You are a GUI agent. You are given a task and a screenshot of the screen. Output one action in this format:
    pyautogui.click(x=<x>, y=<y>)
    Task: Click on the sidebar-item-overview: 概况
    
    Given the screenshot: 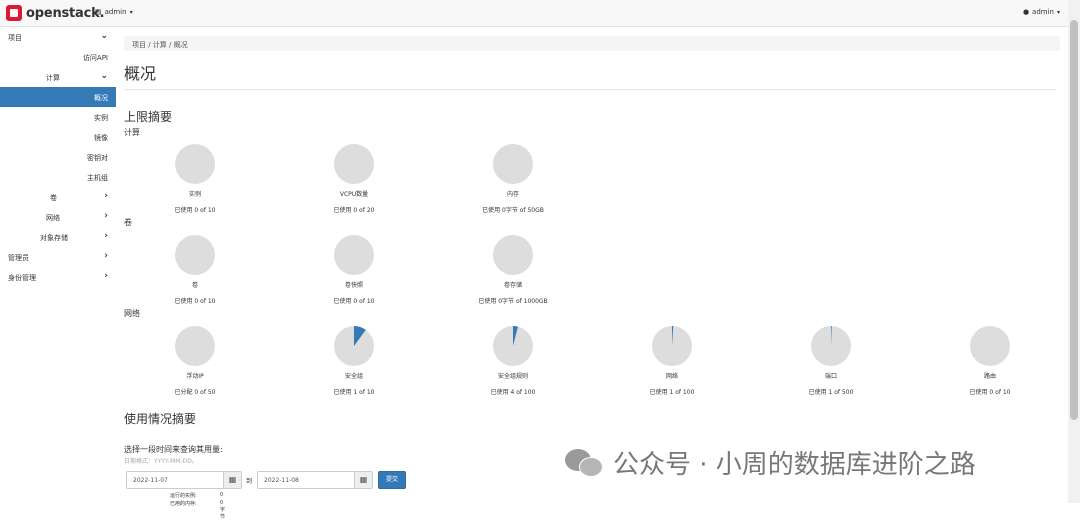 What is the action you would take?
    pyautogui.click(x=58, y=97)
    